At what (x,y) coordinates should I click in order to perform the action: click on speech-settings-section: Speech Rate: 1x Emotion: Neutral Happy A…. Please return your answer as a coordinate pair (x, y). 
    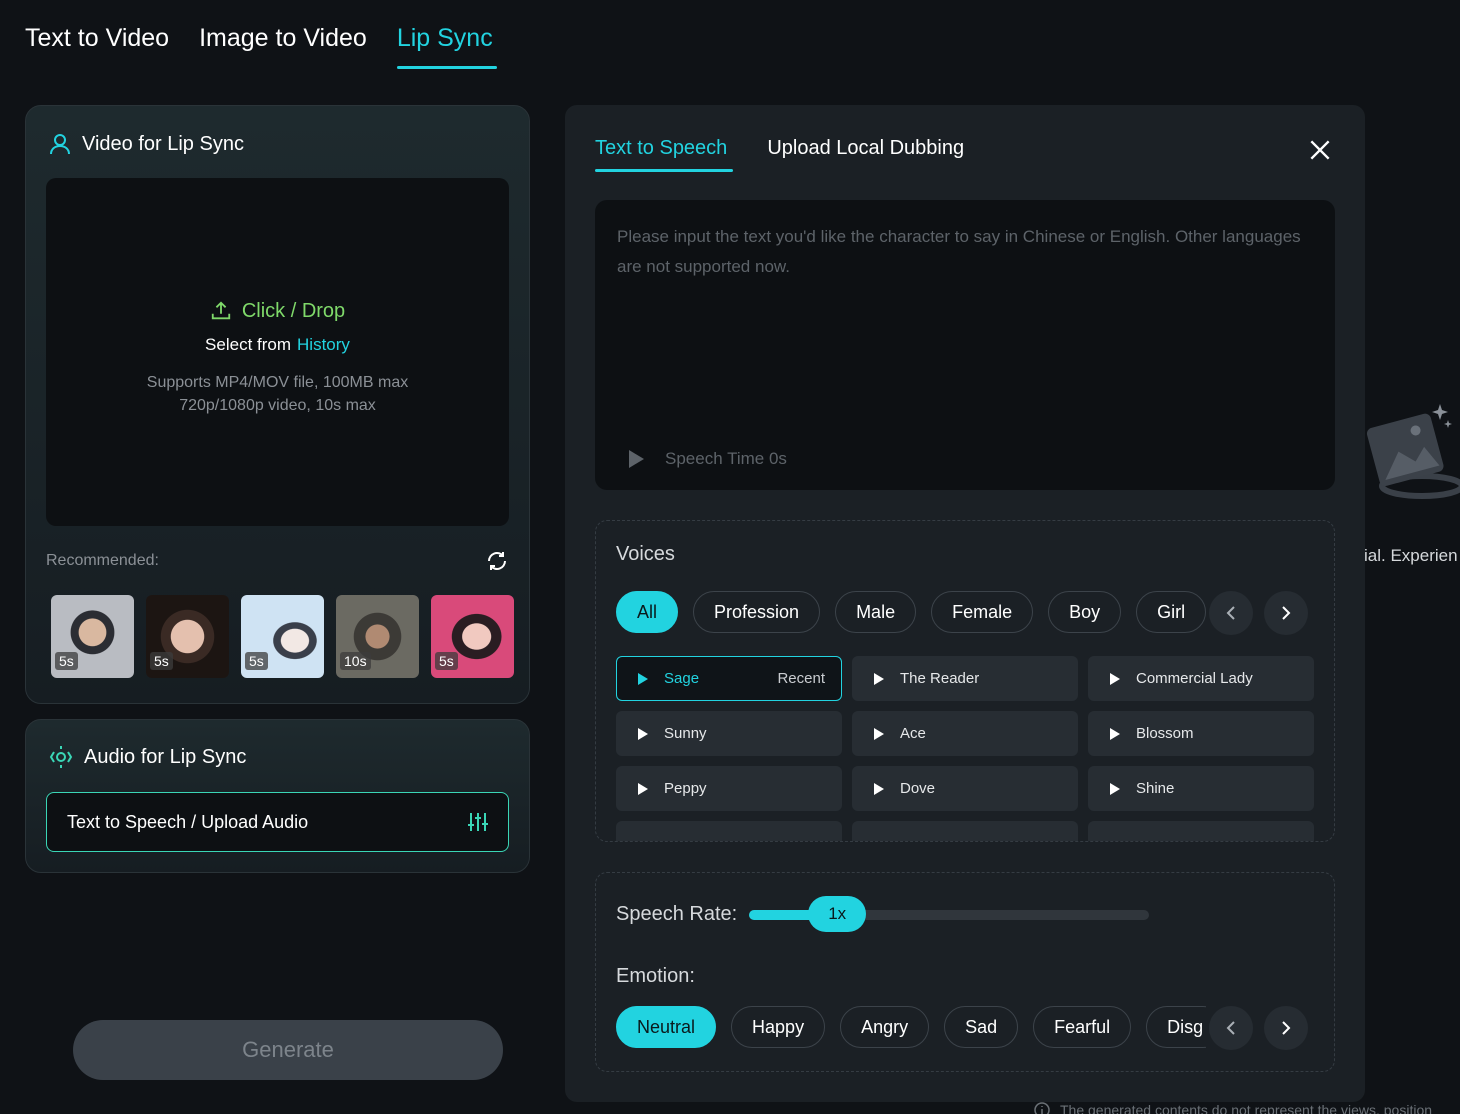
    Looking at the image, I should click on (965, 972).